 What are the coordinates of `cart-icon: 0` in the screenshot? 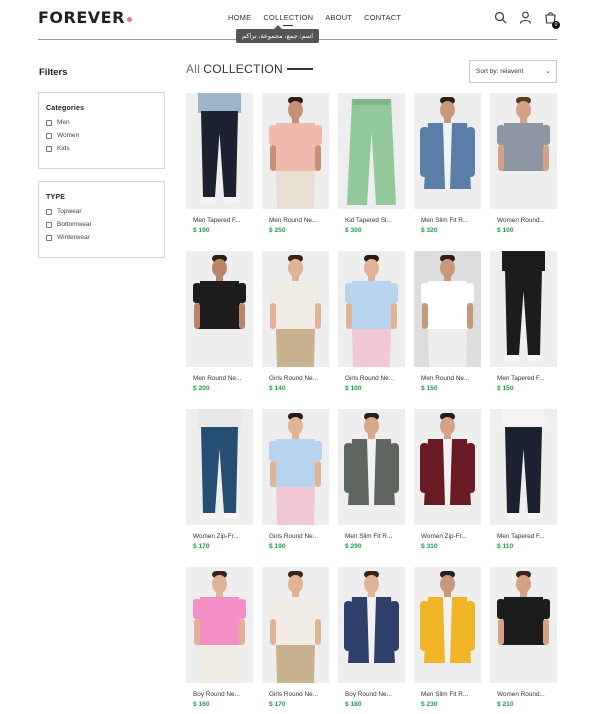 It's located at (552, 20).